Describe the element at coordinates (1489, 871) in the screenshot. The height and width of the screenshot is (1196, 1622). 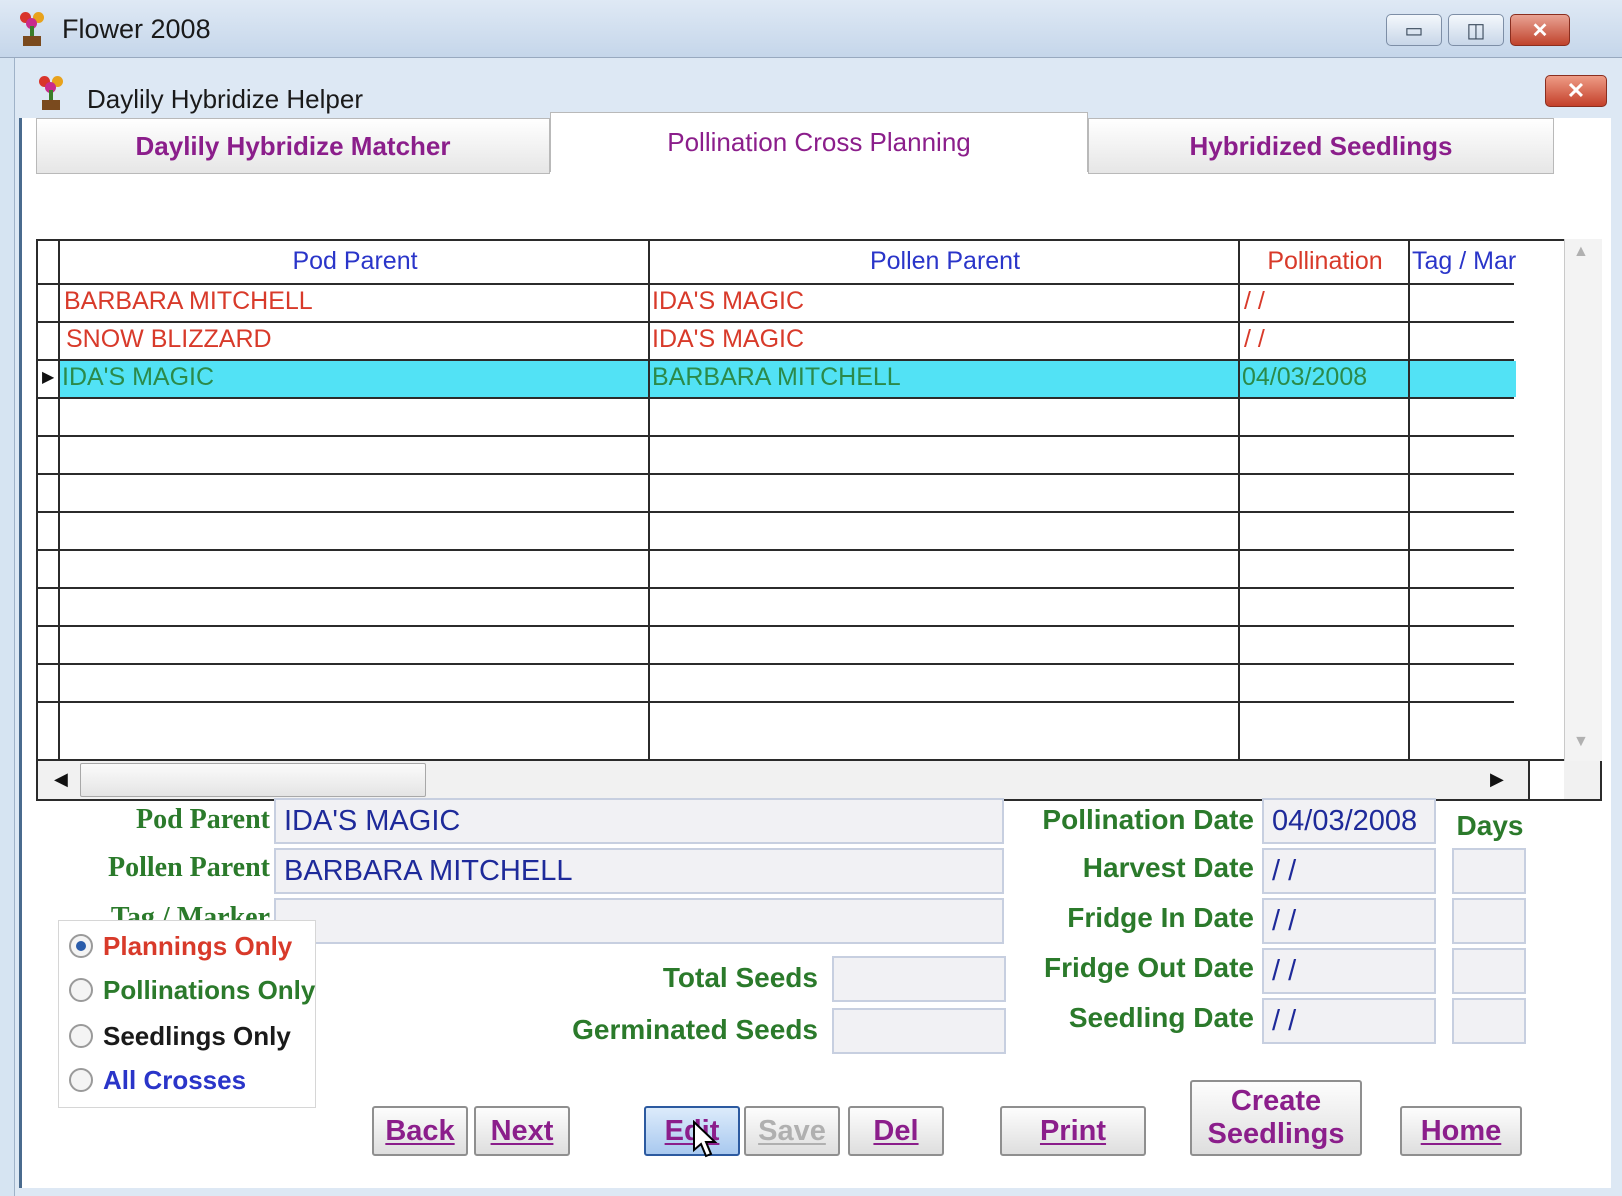
I see `harvest-days-field` at that location.